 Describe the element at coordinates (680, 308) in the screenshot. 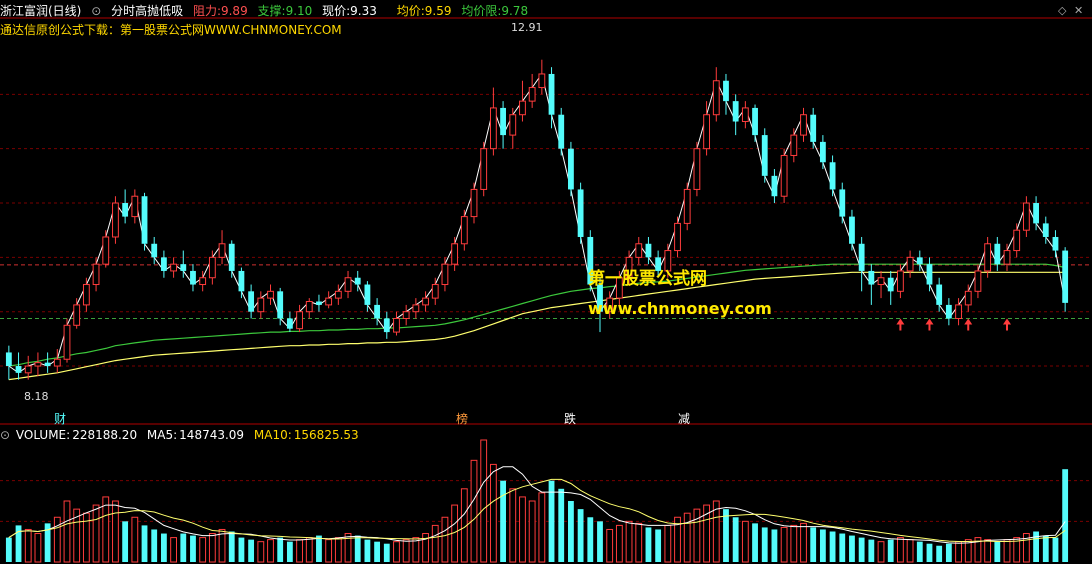

I see `watermark-line-2: www.chnmoney.com` at that location.